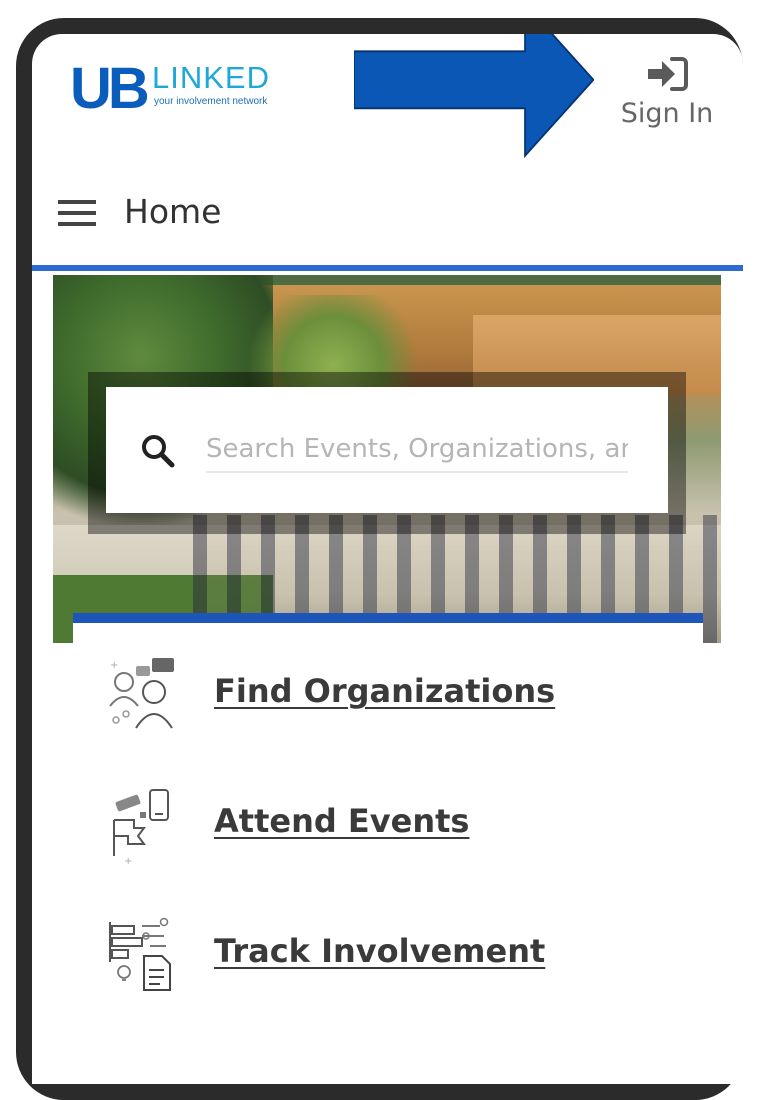  What do you see at coordinates (173, 211) in the screenshot?
I see `page-title: Home` at bounding box center [173, 211].